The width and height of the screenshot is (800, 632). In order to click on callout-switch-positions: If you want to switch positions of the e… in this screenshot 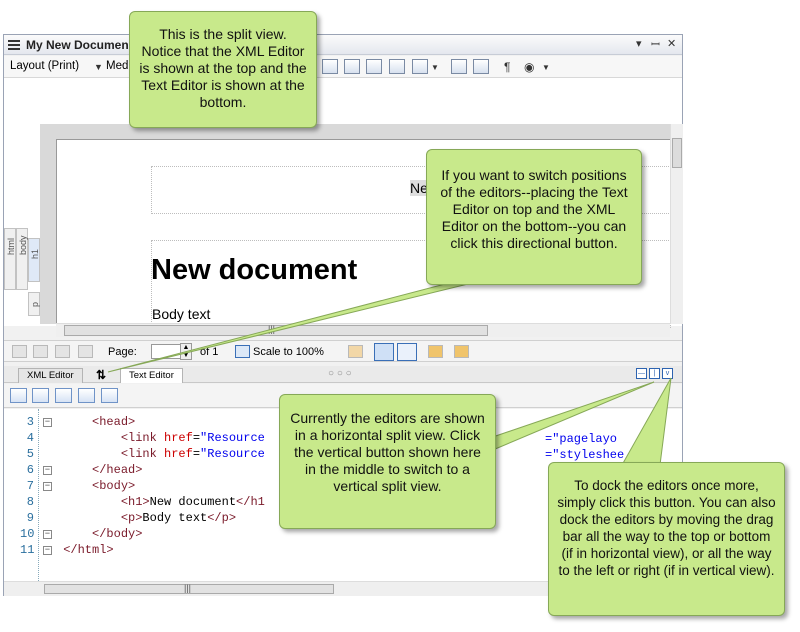, I will do `click(534, 217)`.